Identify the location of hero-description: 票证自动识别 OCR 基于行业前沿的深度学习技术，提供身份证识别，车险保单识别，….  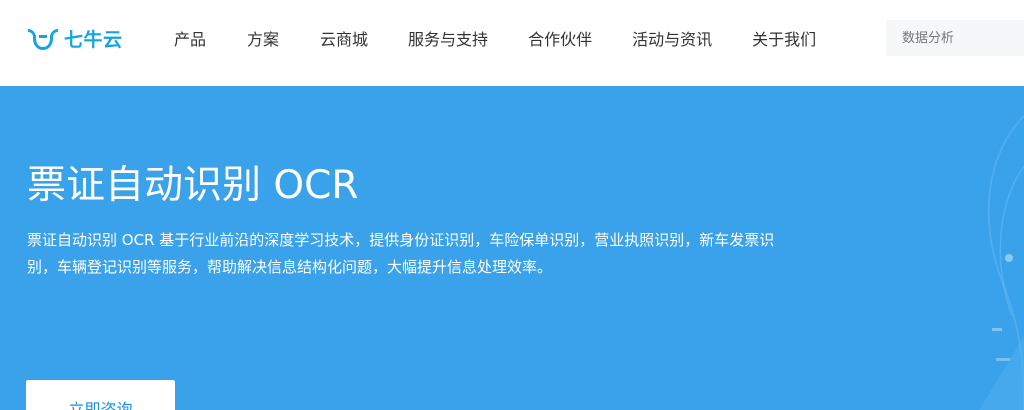
(401, 253).